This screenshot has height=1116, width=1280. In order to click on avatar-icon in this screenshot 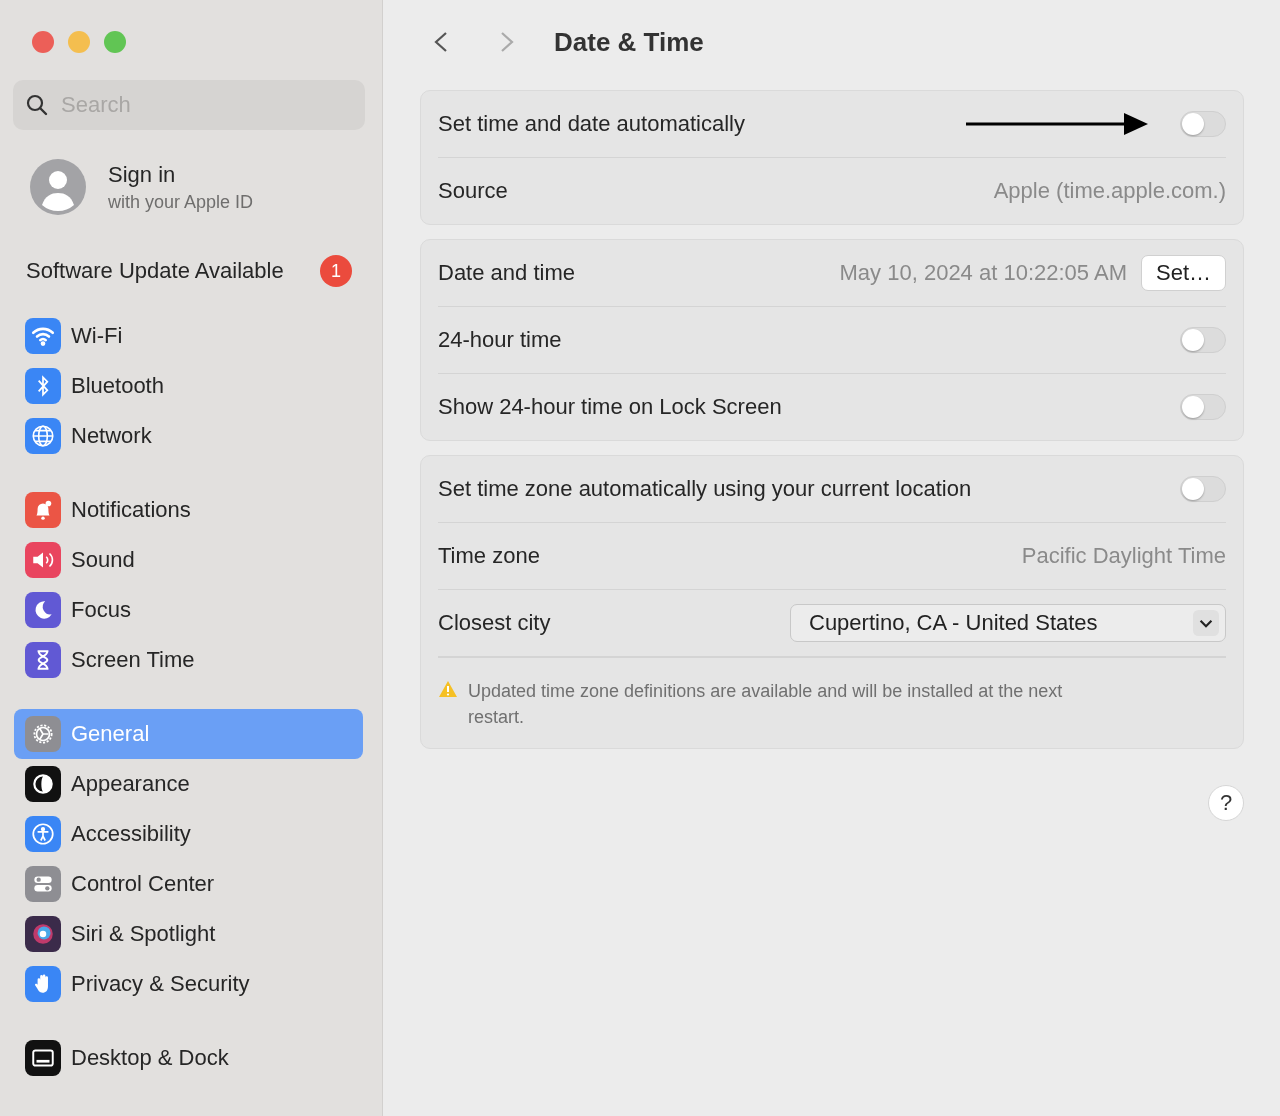, I will do `click(58, 187)`.